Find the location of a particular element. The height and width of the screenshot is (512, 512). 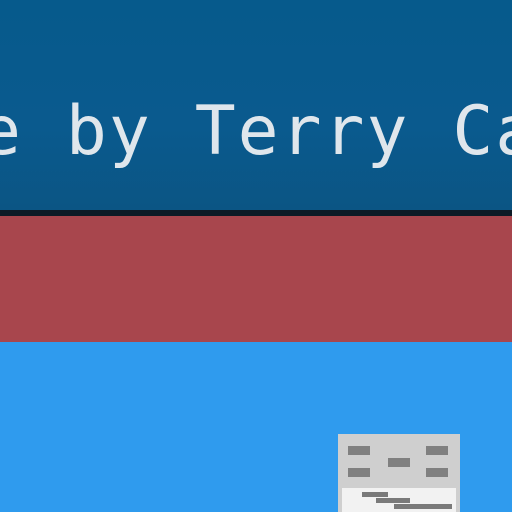

icon-paper is located at coordinates (399, 500).